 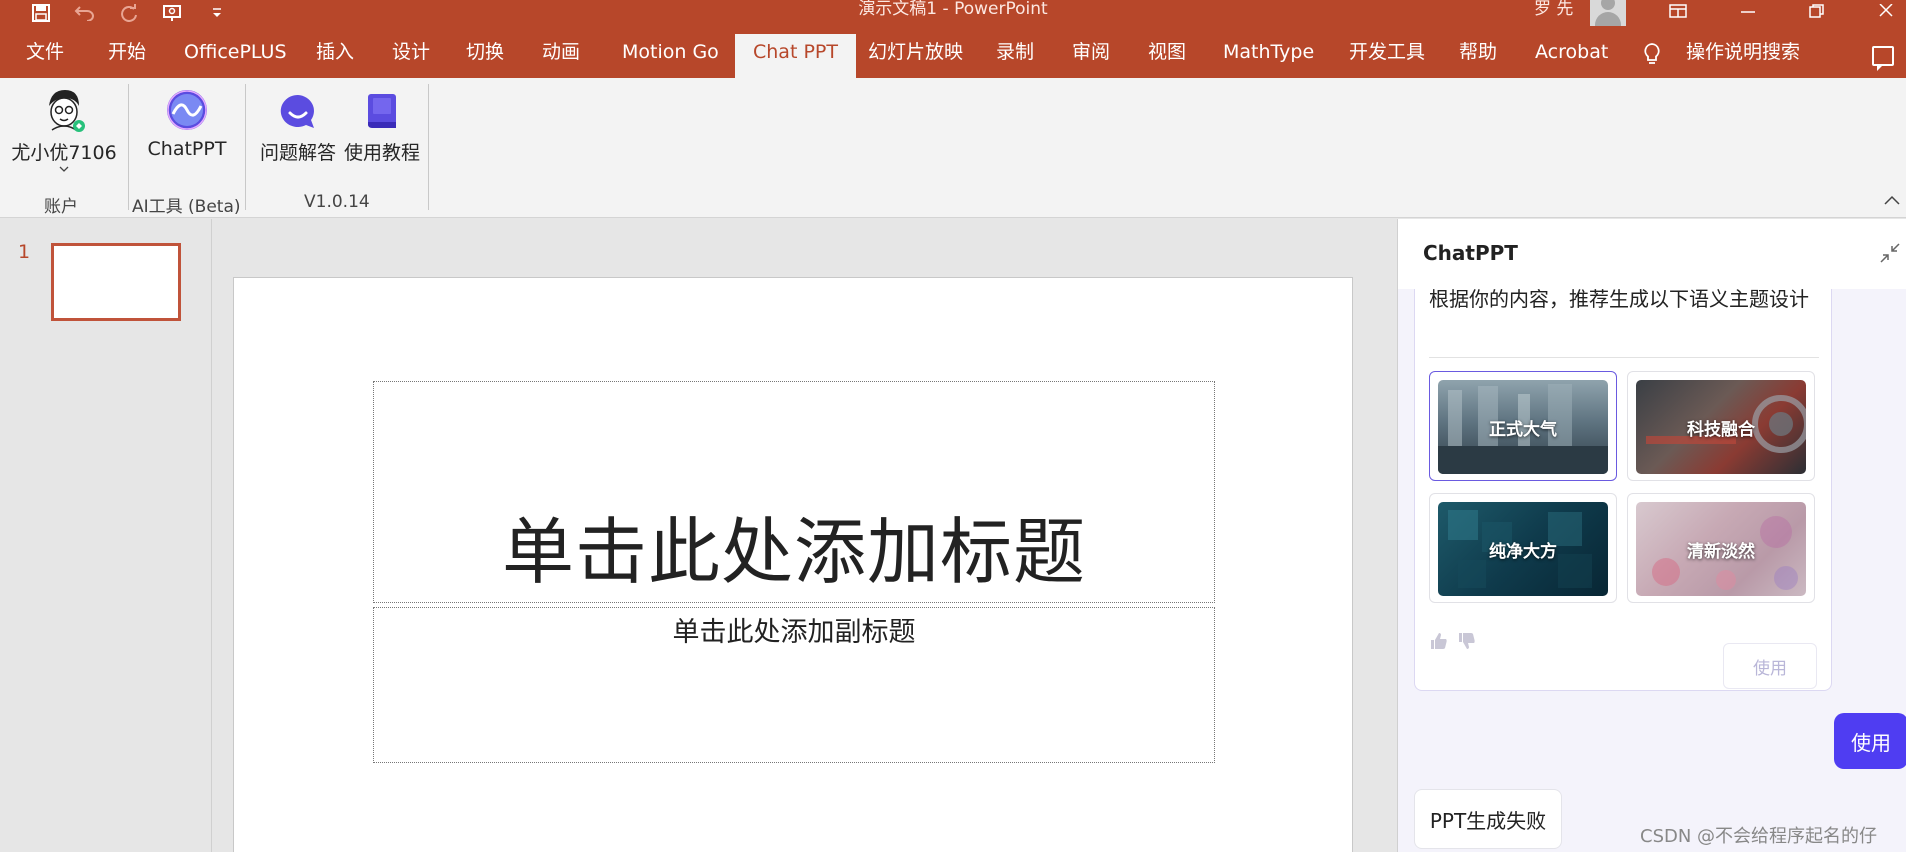 I want to click on comments-icon, so click(x=1883, y=58).